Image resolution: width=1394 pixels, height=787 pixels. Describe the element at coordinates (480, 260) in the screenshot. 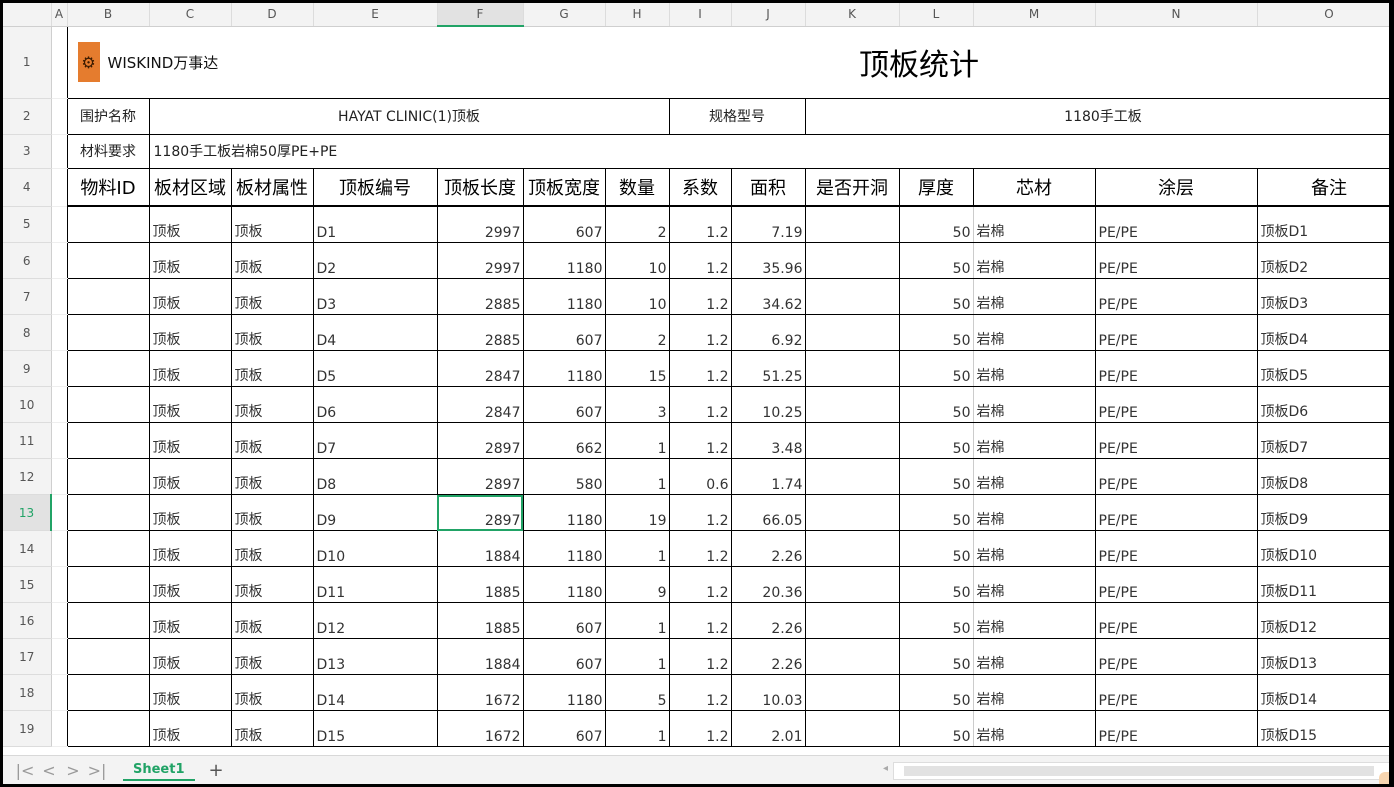

I see `cell-length: 2997` at that location.